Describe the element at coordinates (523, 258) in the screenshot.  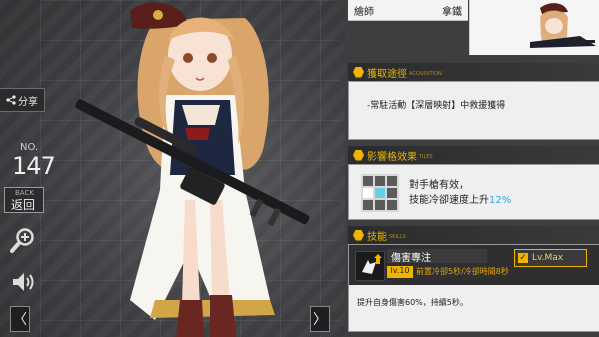
I see `check-icon: ✓` at that location.